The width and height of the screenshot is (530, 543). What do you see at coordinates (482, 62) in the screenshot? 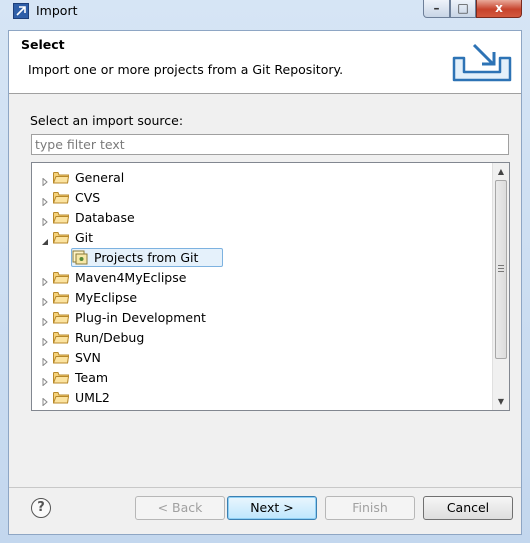
I see `import-wizard-icon` at bounding box center [482, 62].